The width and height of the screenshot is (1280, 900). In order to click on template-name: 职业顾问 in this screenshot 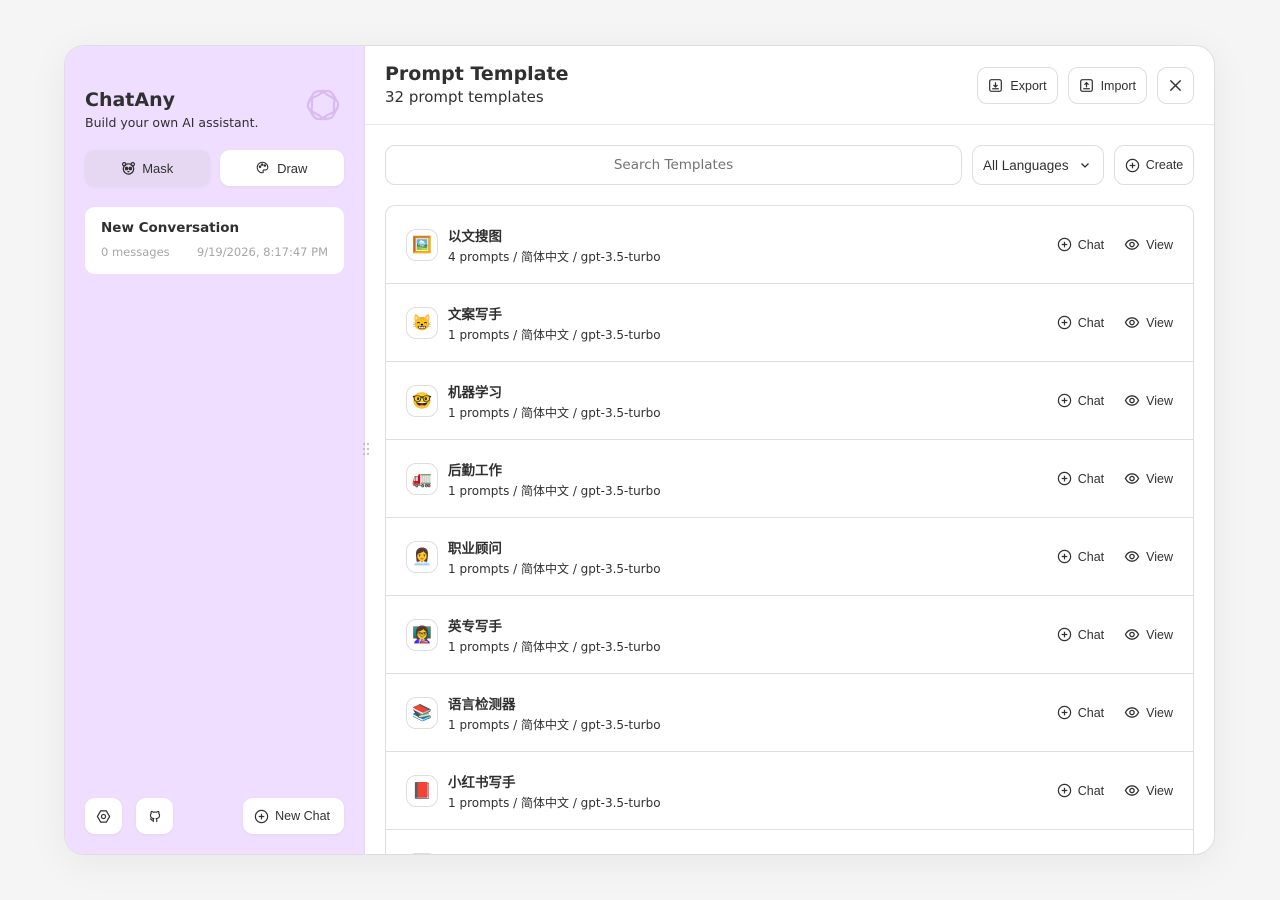, I will do `click(475, 548)`.